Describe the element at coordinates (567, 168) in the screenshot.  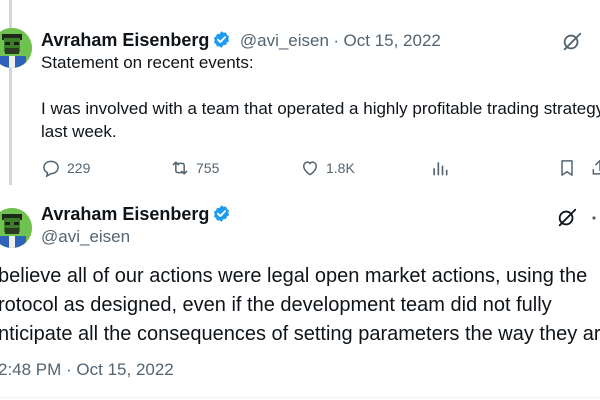
I see `bookmark-icon` at that location.